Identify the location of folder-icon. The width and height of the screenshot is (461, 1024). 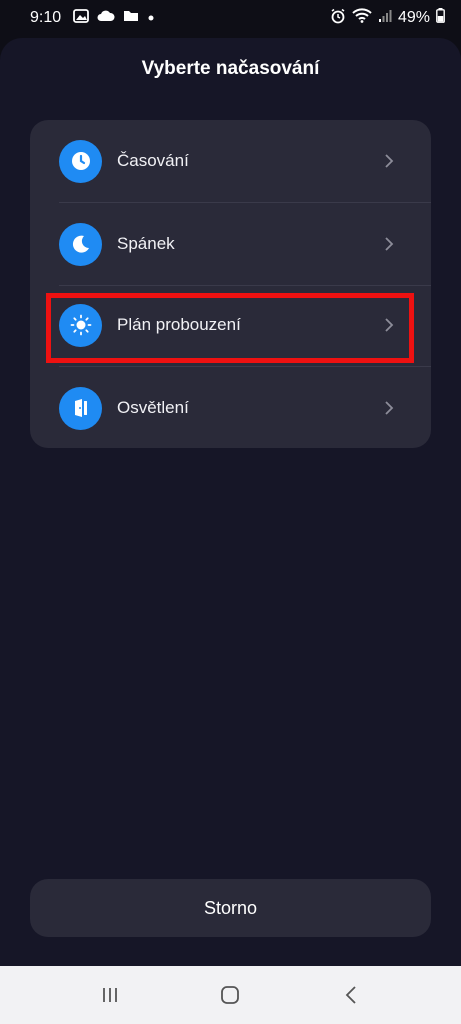
(131, 18).